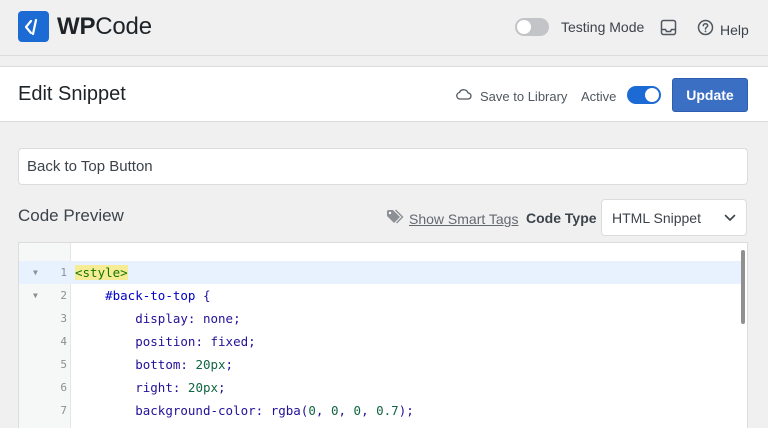 The width and height of the screenshot is (768, 428). I want to click on show-smart-tags-label: Show Smart Tags, so click(464, 219).